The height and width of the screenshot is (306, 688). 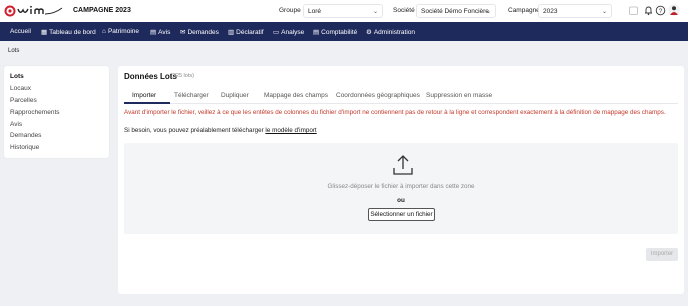 What do you see at coordinates (20, 88) in the screenshot?
I see `sidebar-item-locaux: Locaux` at bounding box center [20, 88].